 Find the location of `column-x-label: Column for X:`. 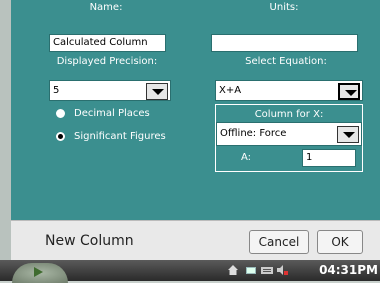

column-x-label: Column for X: is located at coordinates (289, 114).